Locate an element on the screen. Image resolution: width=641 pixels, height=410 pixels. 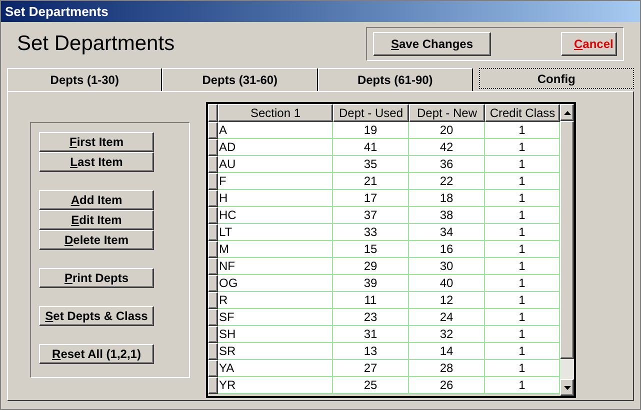
table-cell: 23 is located at coordinates (371, 317).